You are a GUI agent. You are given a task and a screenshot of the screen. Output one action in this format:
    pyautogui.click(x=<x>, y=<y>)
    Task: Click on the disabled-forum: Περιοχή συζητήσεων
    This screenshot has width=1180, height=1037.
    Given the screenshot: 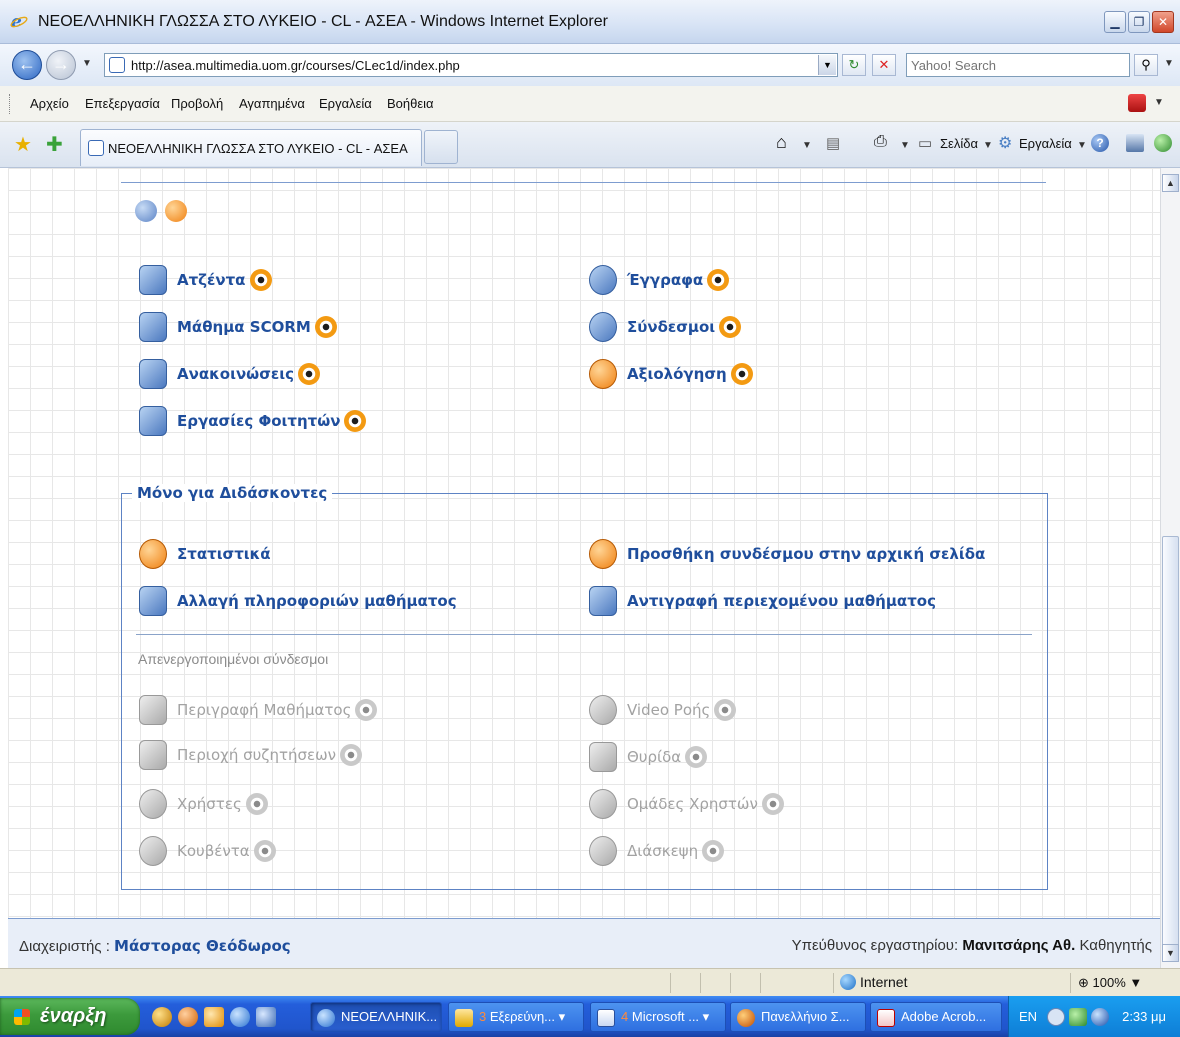 What is the action you would take?
    pyautogui.click(x=251, y=755)
    